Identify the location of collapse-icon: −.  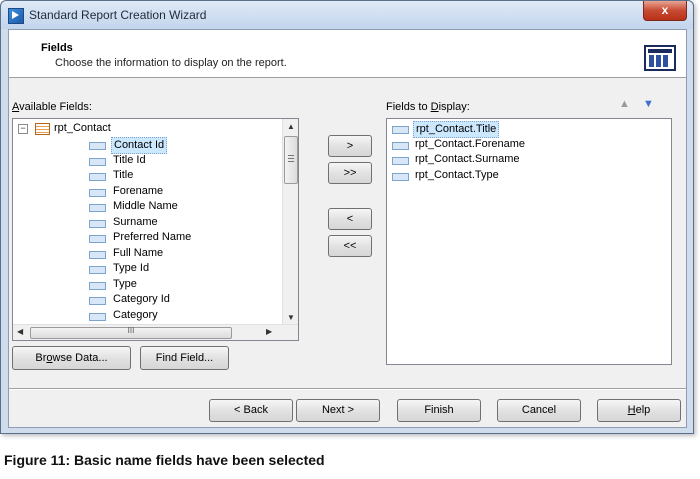
(23, 129).